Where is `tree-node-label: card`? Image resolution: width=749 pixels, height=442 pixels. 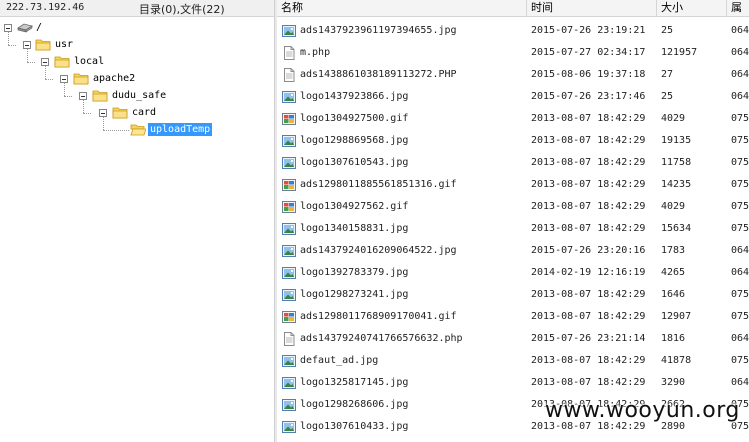 tree-node-label: card is located at coordinates (144, 112).